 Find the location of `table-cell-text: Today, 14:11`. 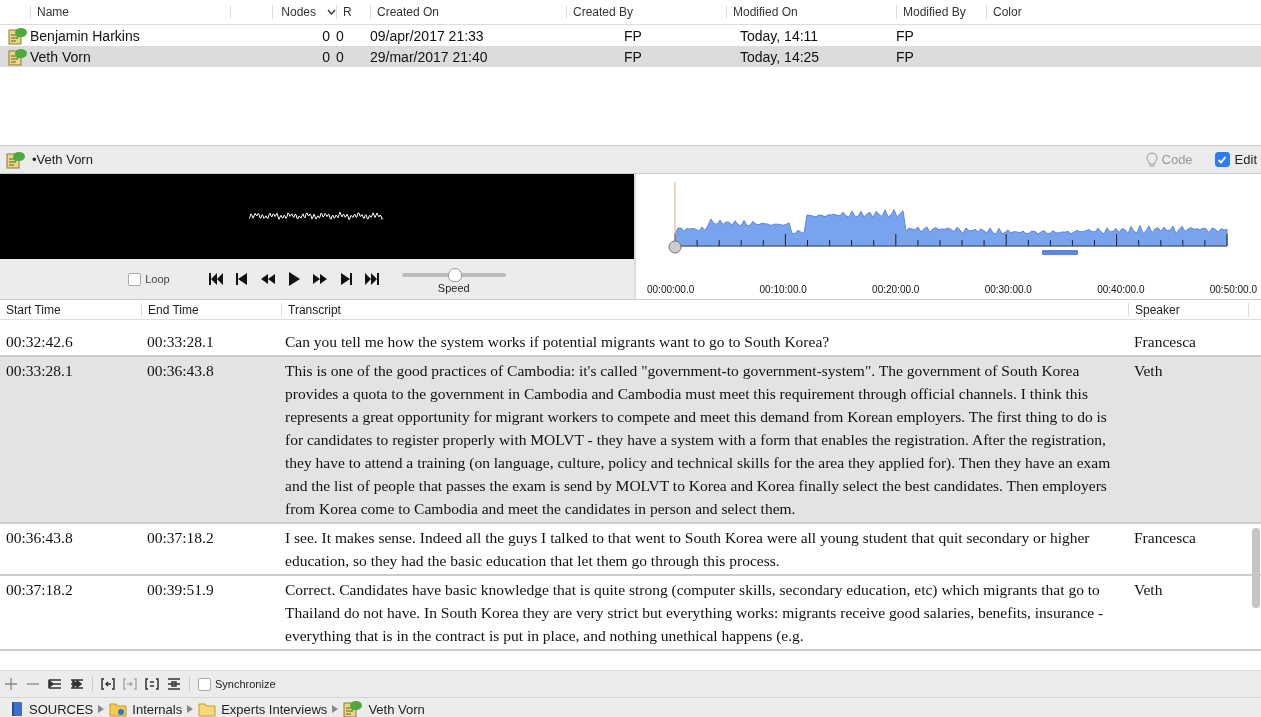

table-cell-text: Today, 14:11 is located at coordinates (779, 35).